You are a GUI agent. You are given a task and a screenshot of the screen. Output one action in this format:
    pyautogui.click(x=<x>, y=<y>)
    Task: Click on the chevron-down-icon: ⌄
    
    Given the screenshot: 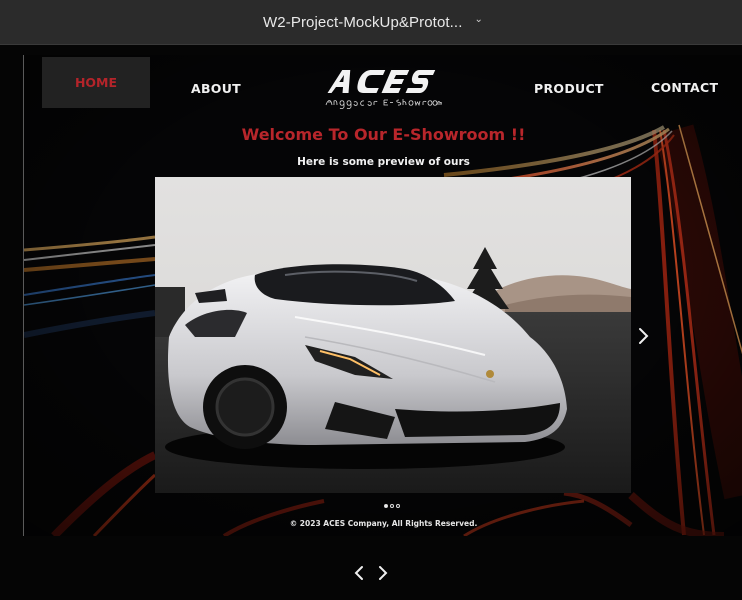 What is the action you would take?
    pyautogui.click(x=478, y=19)
    